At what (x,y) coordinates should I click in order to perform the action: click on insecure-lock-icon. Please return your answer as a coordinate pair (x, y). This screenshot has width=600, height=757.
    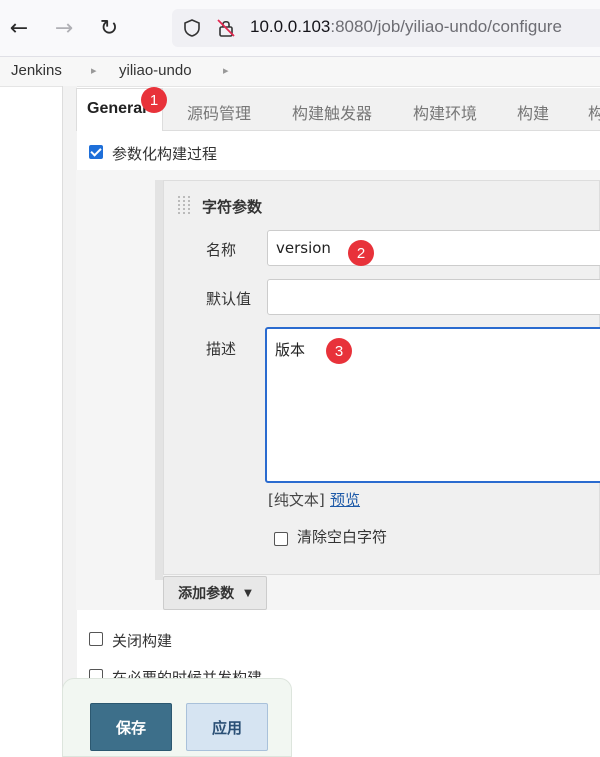
    Looking at the image, I should click on (226, 28).